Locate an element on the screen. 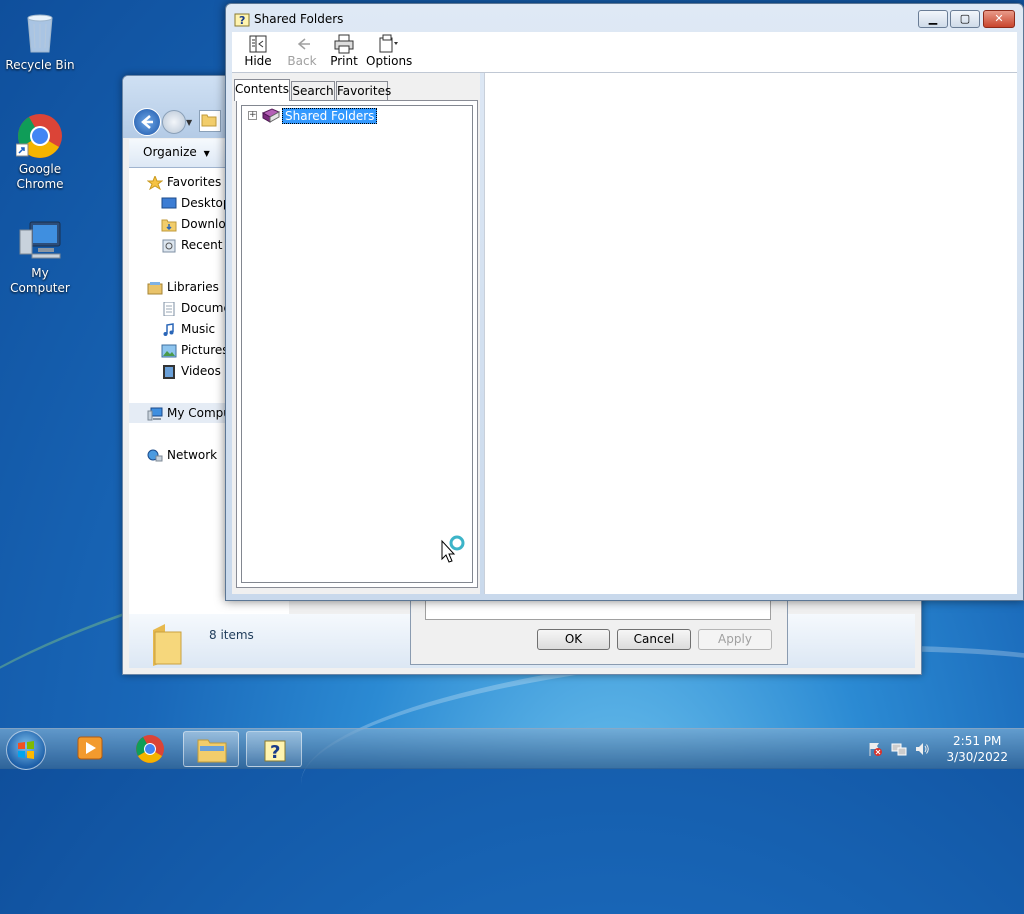  nav-music: Music is located at coordinates (188, 329).